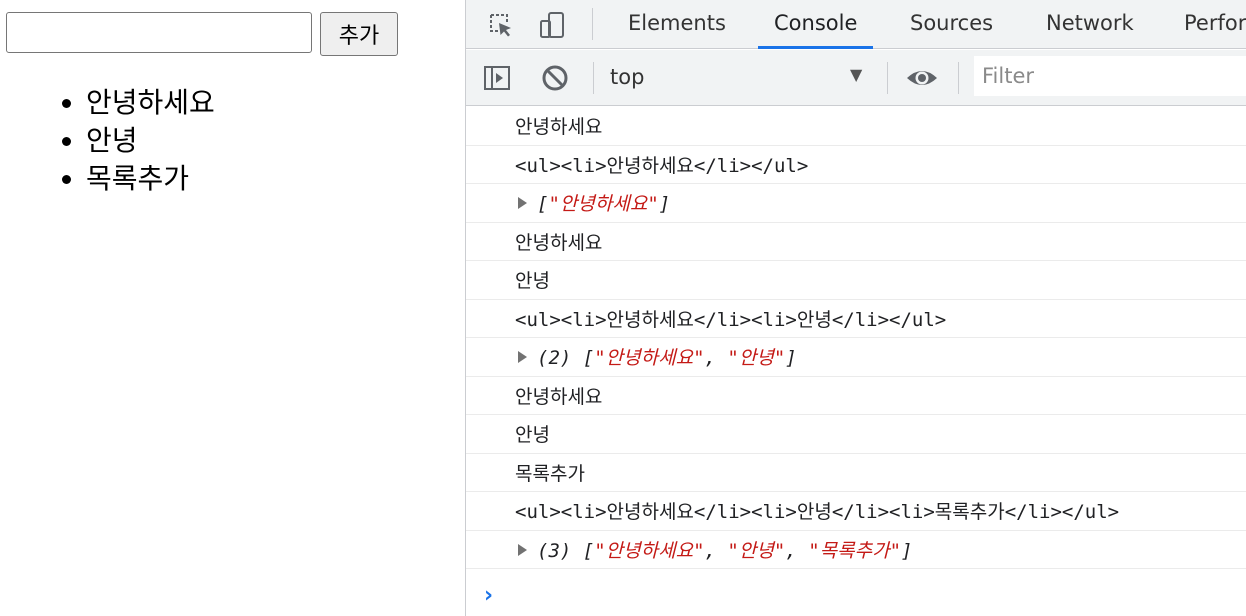 The width and height of the screenshot is (1246, 616). I want to click on filter-input, so click(1110, 76).